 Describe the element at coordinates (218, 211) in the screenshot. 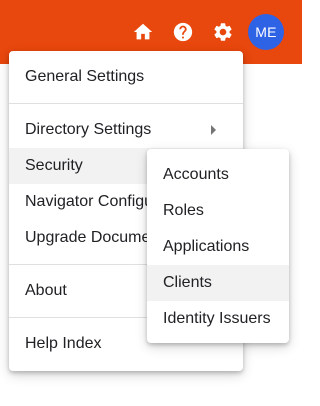

I see `submenu-item-roles: Roles` at that location.